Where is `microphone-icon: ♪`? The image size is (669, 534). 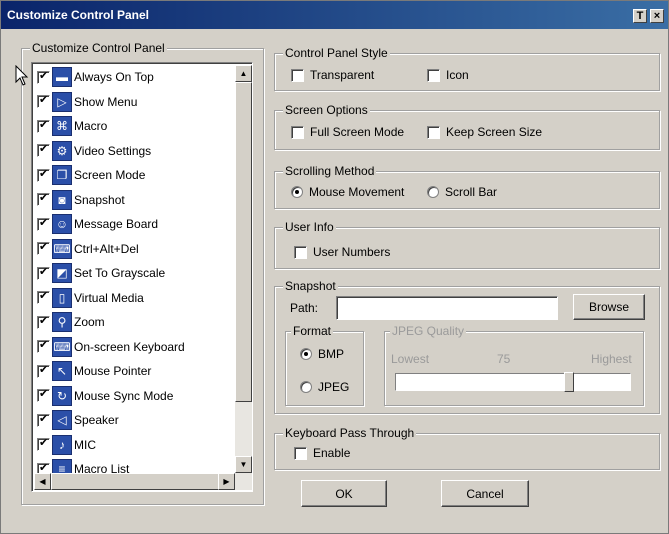 microphone-icon: ♪ is located at coordinates (62, 444).